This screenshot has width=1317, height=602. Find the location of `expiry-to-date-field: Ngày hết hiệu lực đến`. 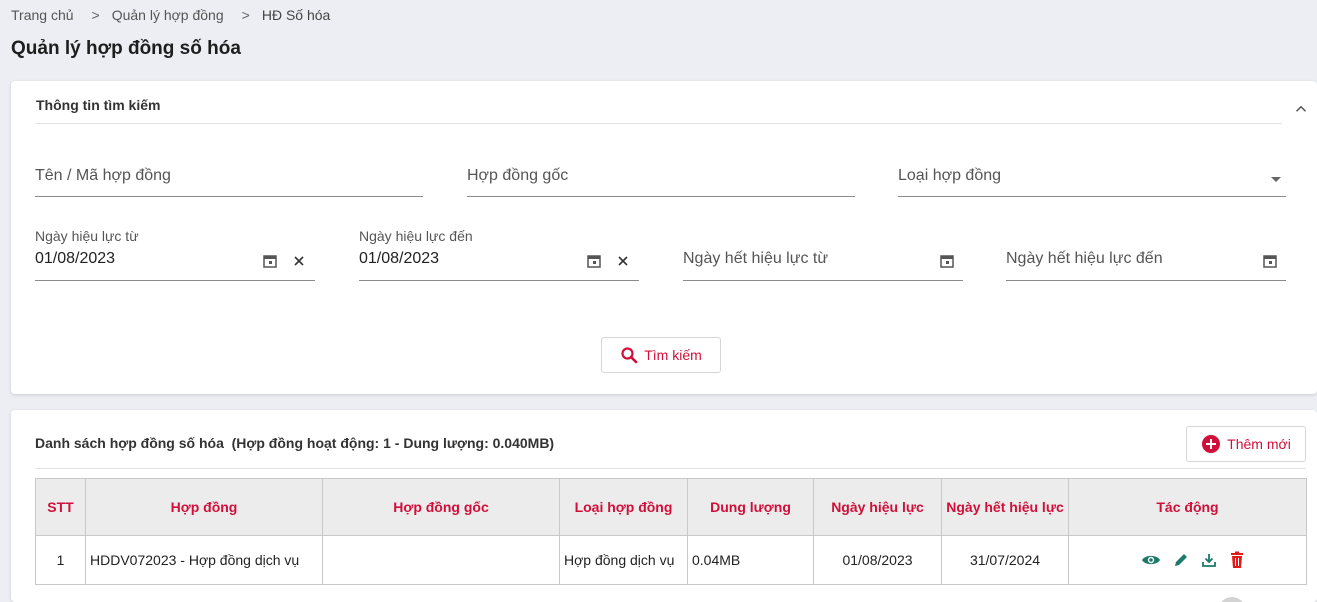

expiry-to-date-field: Ngày hết hiệu lực đến is located at coordinates (1146, 254).